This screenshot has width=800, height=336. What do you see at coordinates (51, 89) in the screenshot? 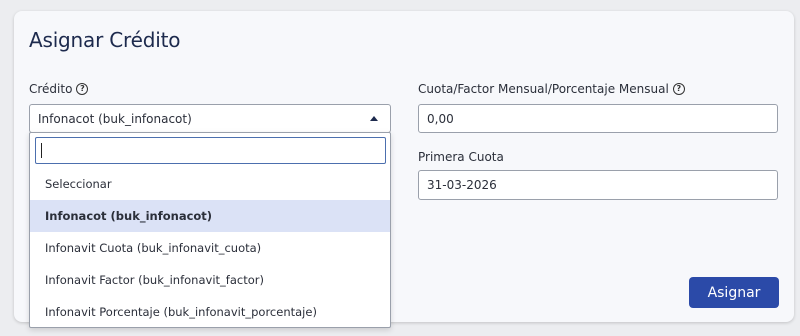
I see `credito-label-text: Crédito` at bounding box center [51, 89].